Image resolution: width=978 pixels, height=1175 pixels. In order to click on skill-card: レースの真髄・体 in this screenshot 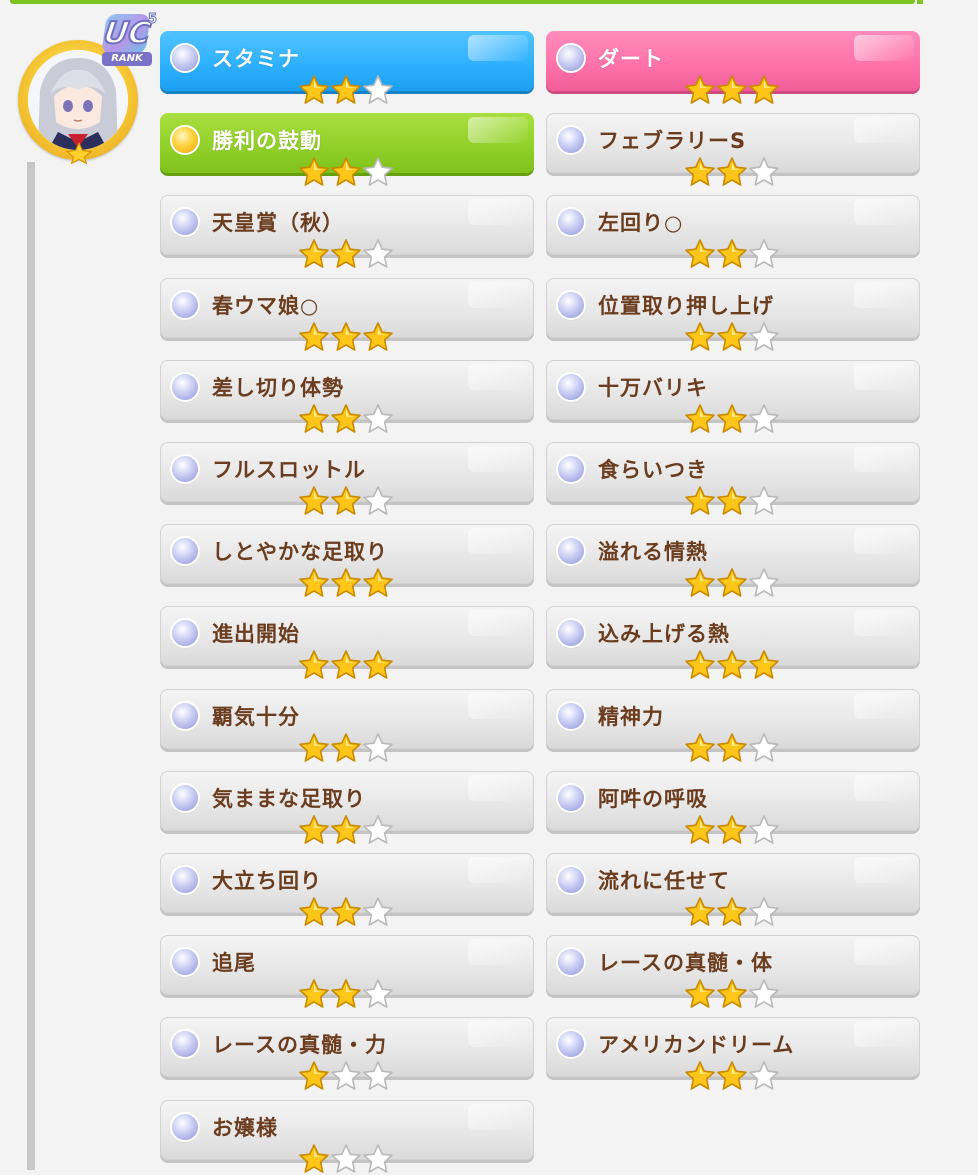, I will do `click(733, 971)`.